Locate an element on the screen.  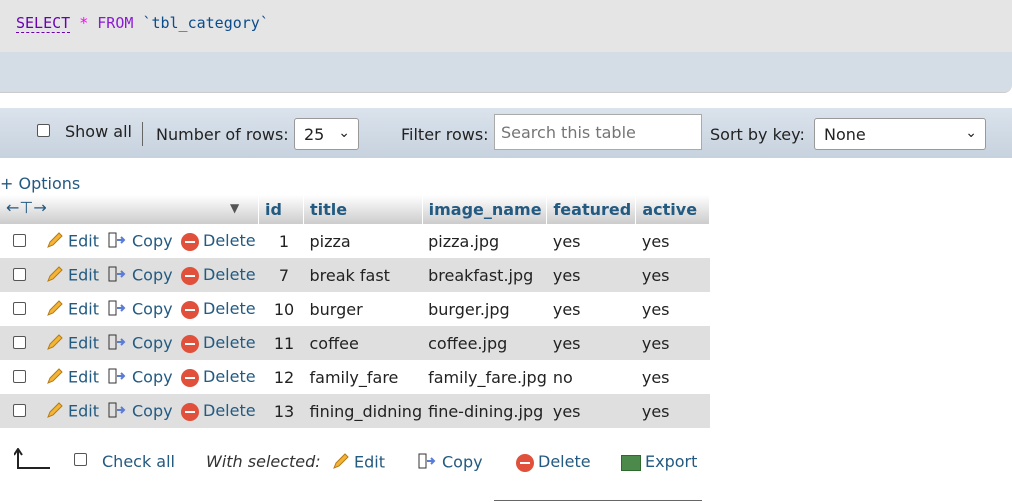
cell-title: fining_didning is located at coordinates (363, 411).